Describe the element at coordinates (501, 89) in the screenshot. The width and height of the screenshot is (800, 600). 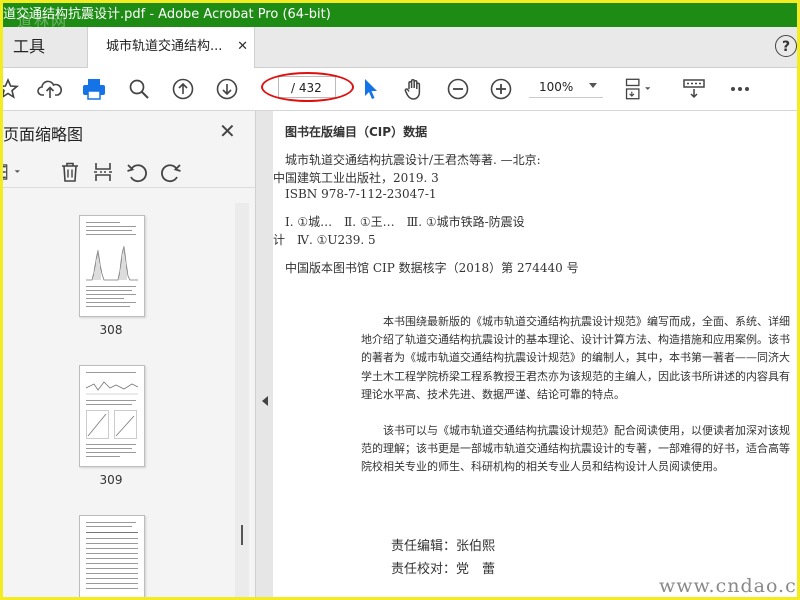
I see `zoom-in-icon` at that location.